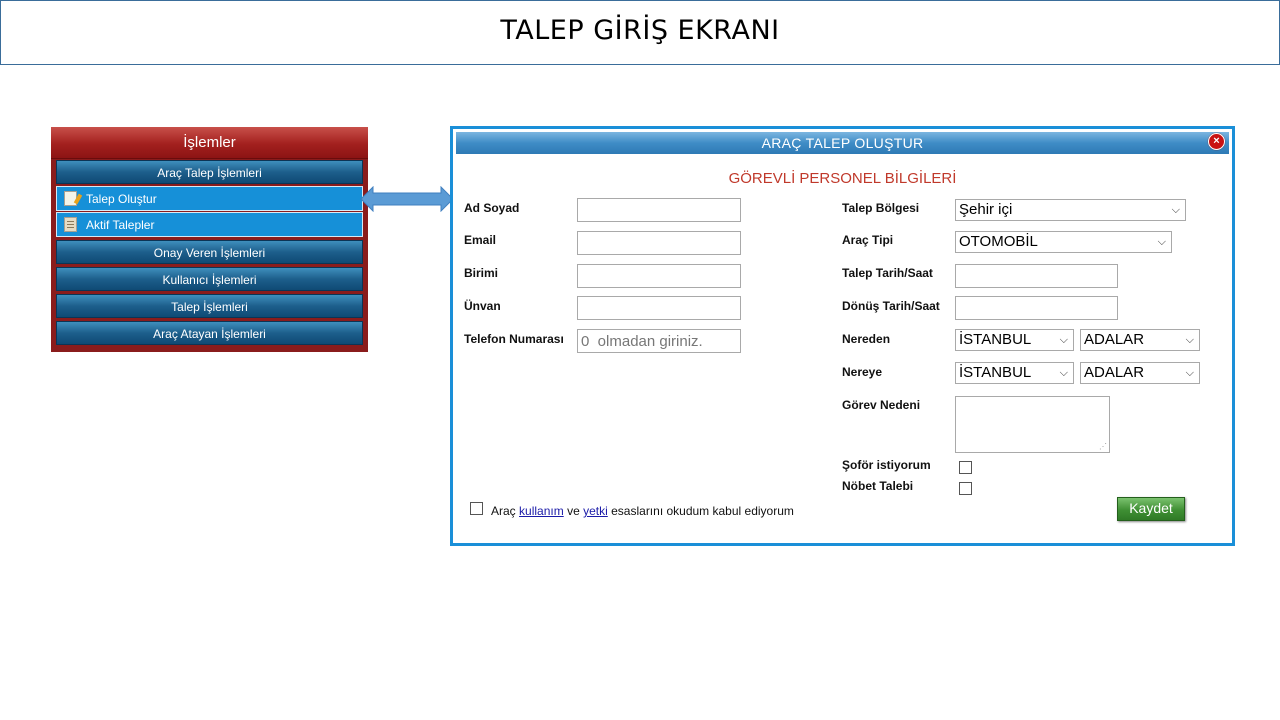 This screenshot has width=1280, height=720. What do you see at coordinates (480, 240) in the screenshot?
I see `email-label: Email` at bounding box center [480, 240].